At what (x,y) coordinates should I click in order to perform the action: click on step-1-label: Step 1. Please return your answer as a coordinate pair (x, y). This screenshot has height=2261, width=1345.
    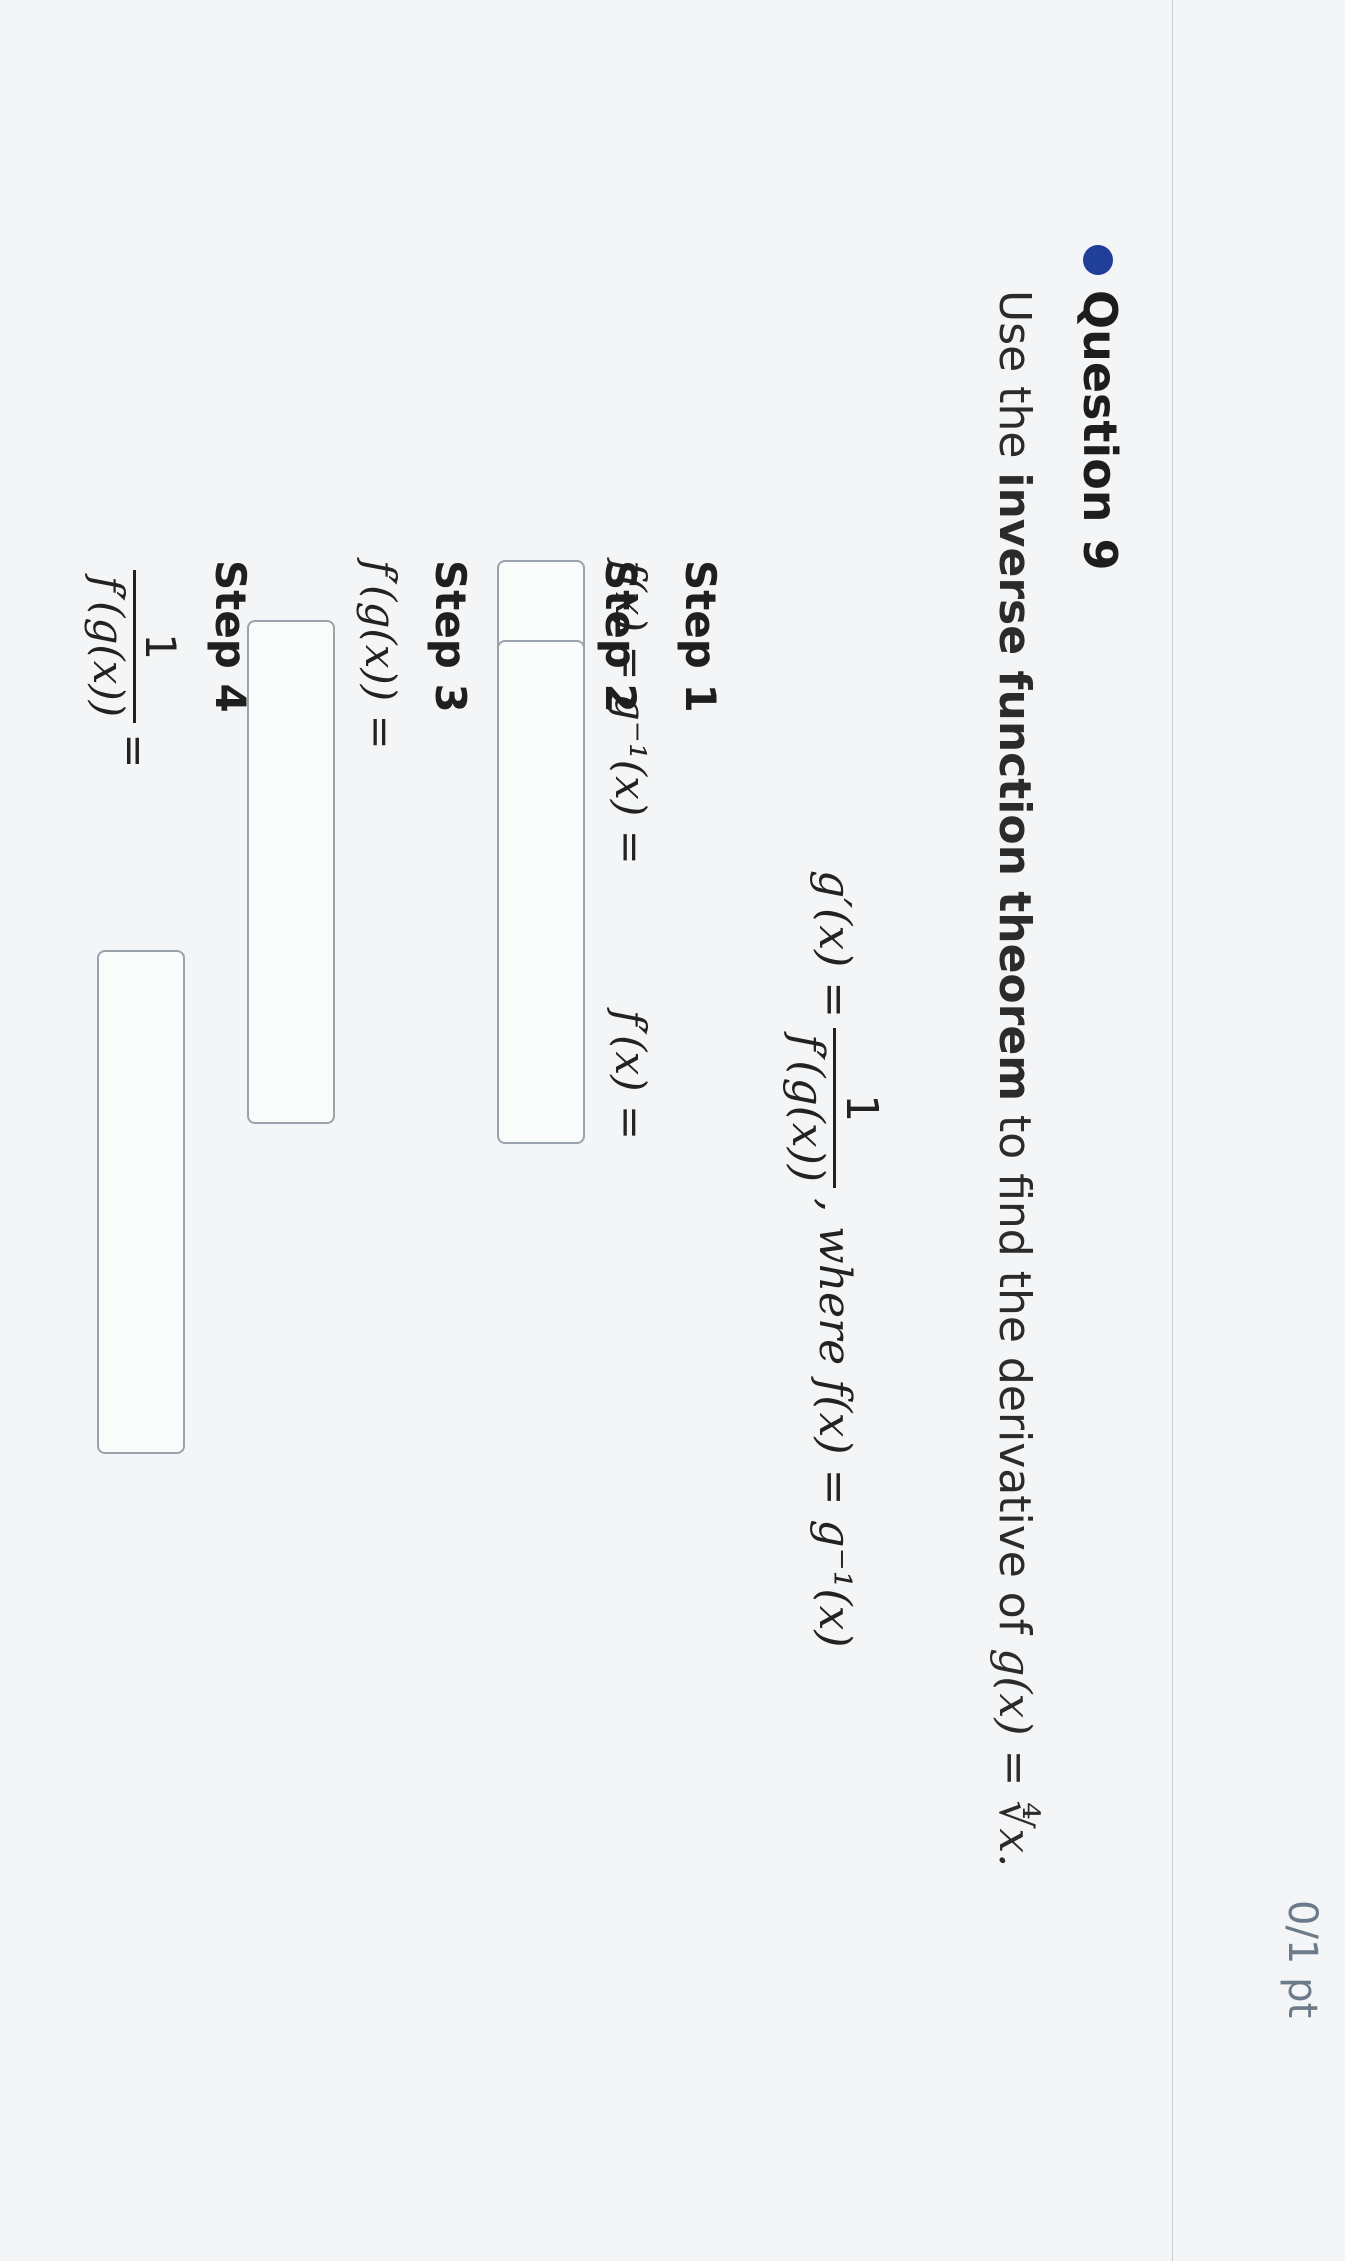
    Looking at the image, I should click on (700, 636).